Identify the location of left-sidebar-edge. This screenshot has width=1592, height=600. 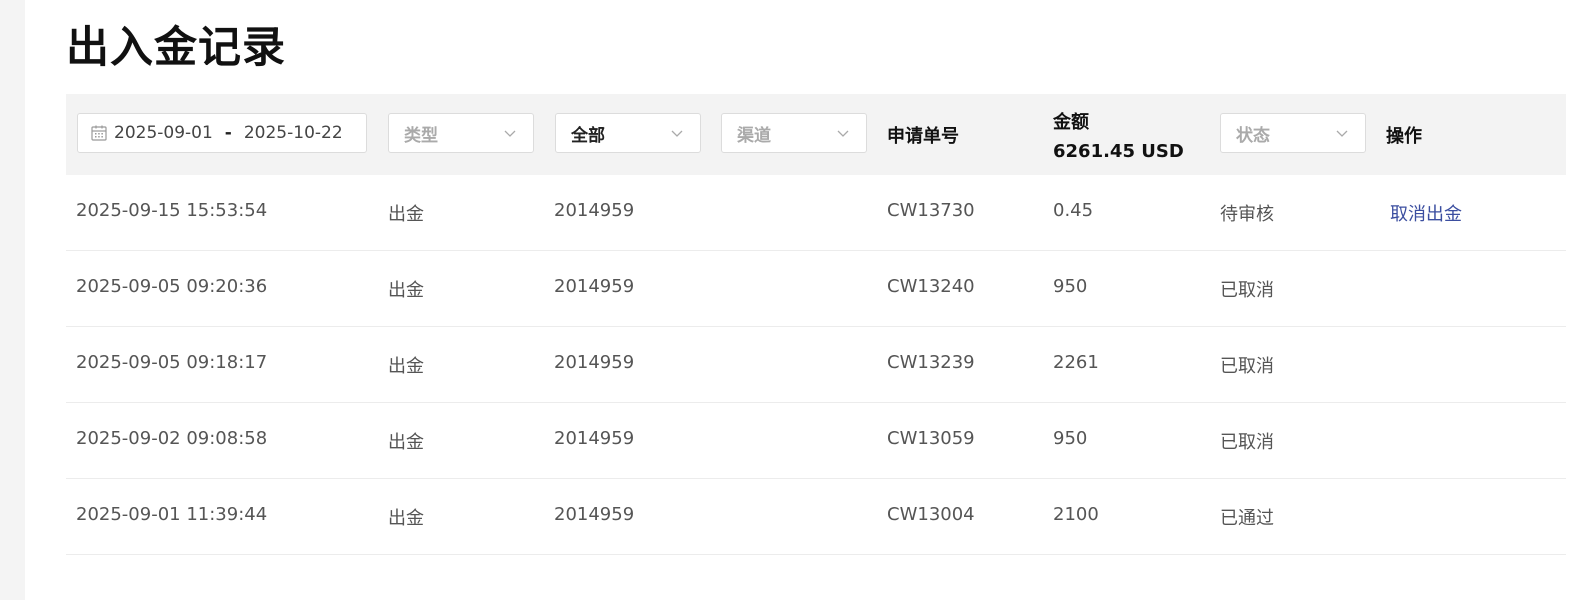
(12, 300).